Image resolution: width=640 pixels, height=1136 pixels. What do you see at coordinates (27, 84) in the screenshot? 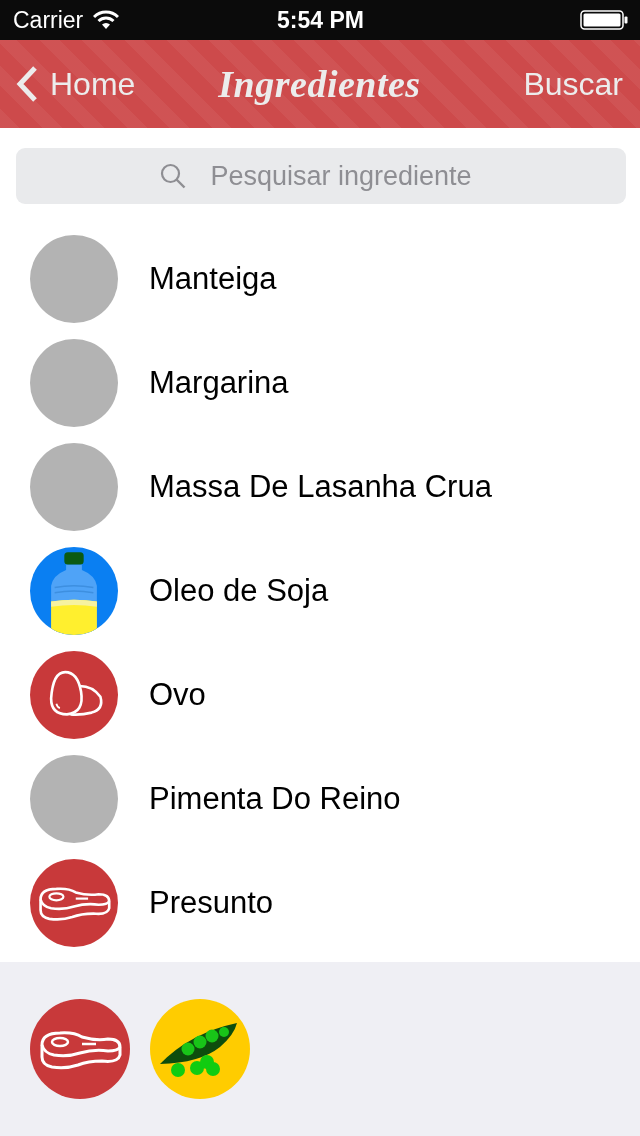
I see `back-chevron-icon` at bounding box center [27, 84].